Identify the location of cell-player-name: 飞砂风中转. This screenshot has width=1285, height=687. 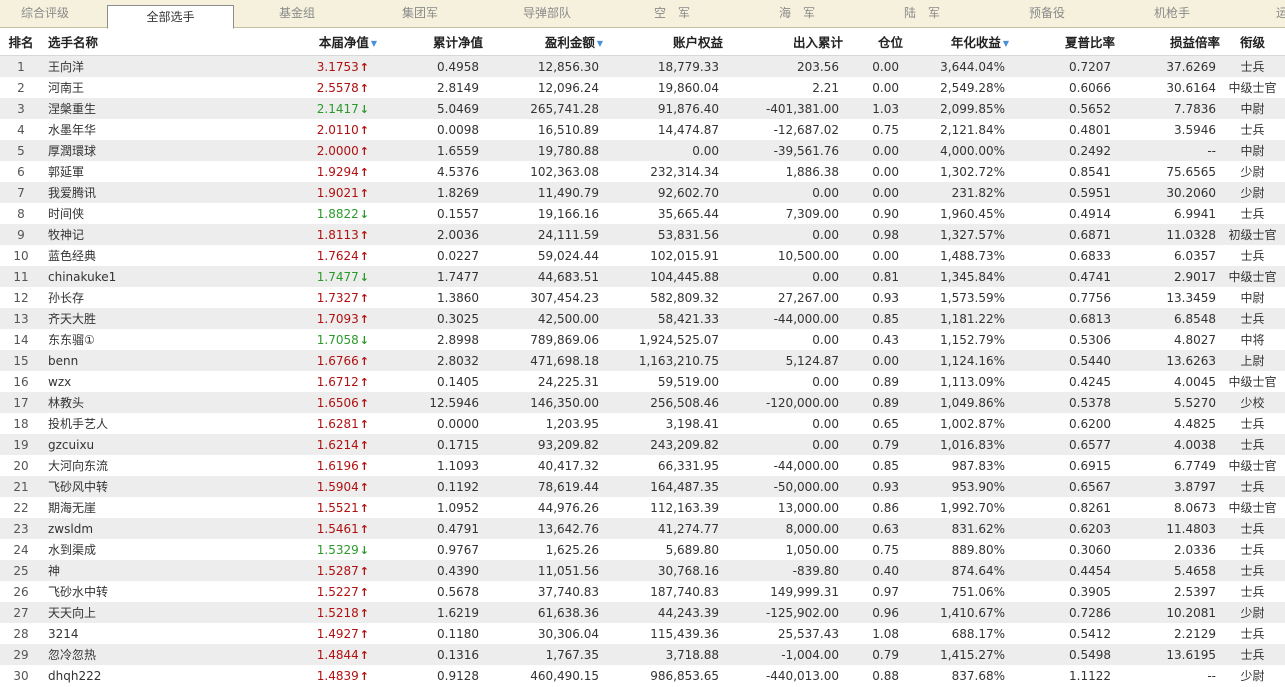
(96, 486).